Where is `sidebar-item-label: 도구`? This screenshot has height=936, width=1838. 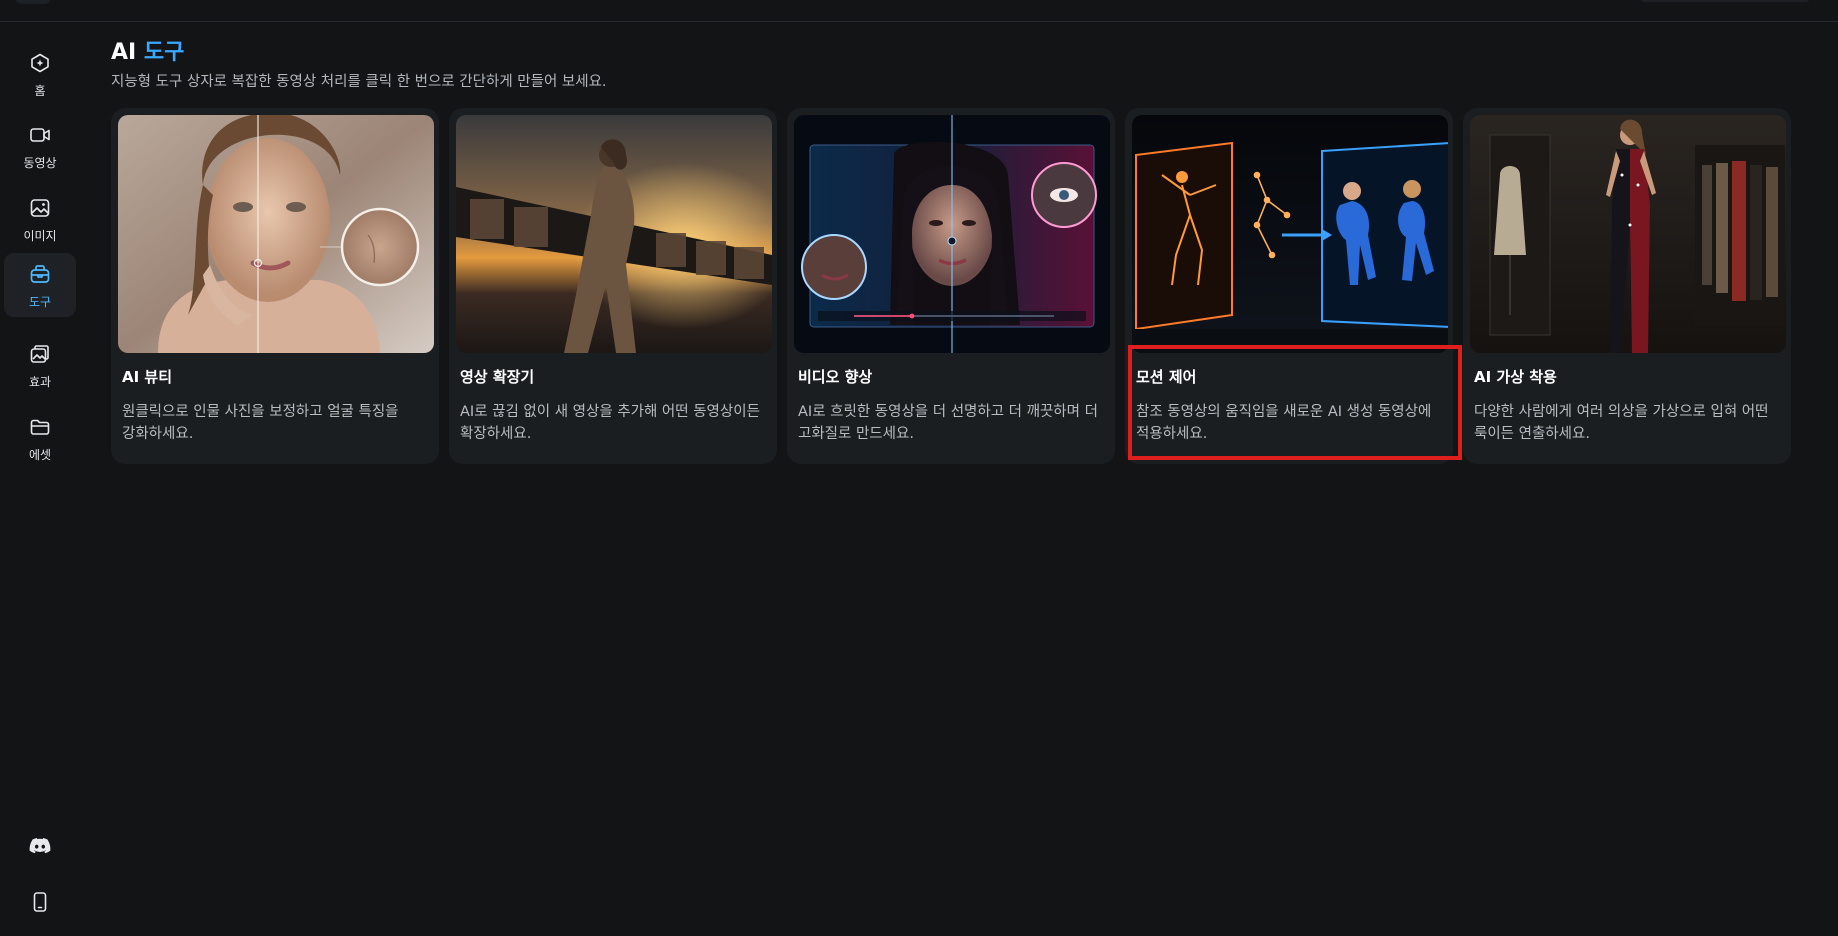
sidebar-item-label: 도구 is located at coordinates (40, 302).